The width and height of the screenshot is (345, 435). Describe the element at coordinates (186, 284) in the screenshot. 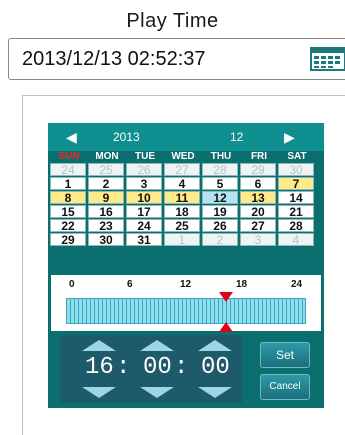

I see `timeline-tick-12: 12` at that location.